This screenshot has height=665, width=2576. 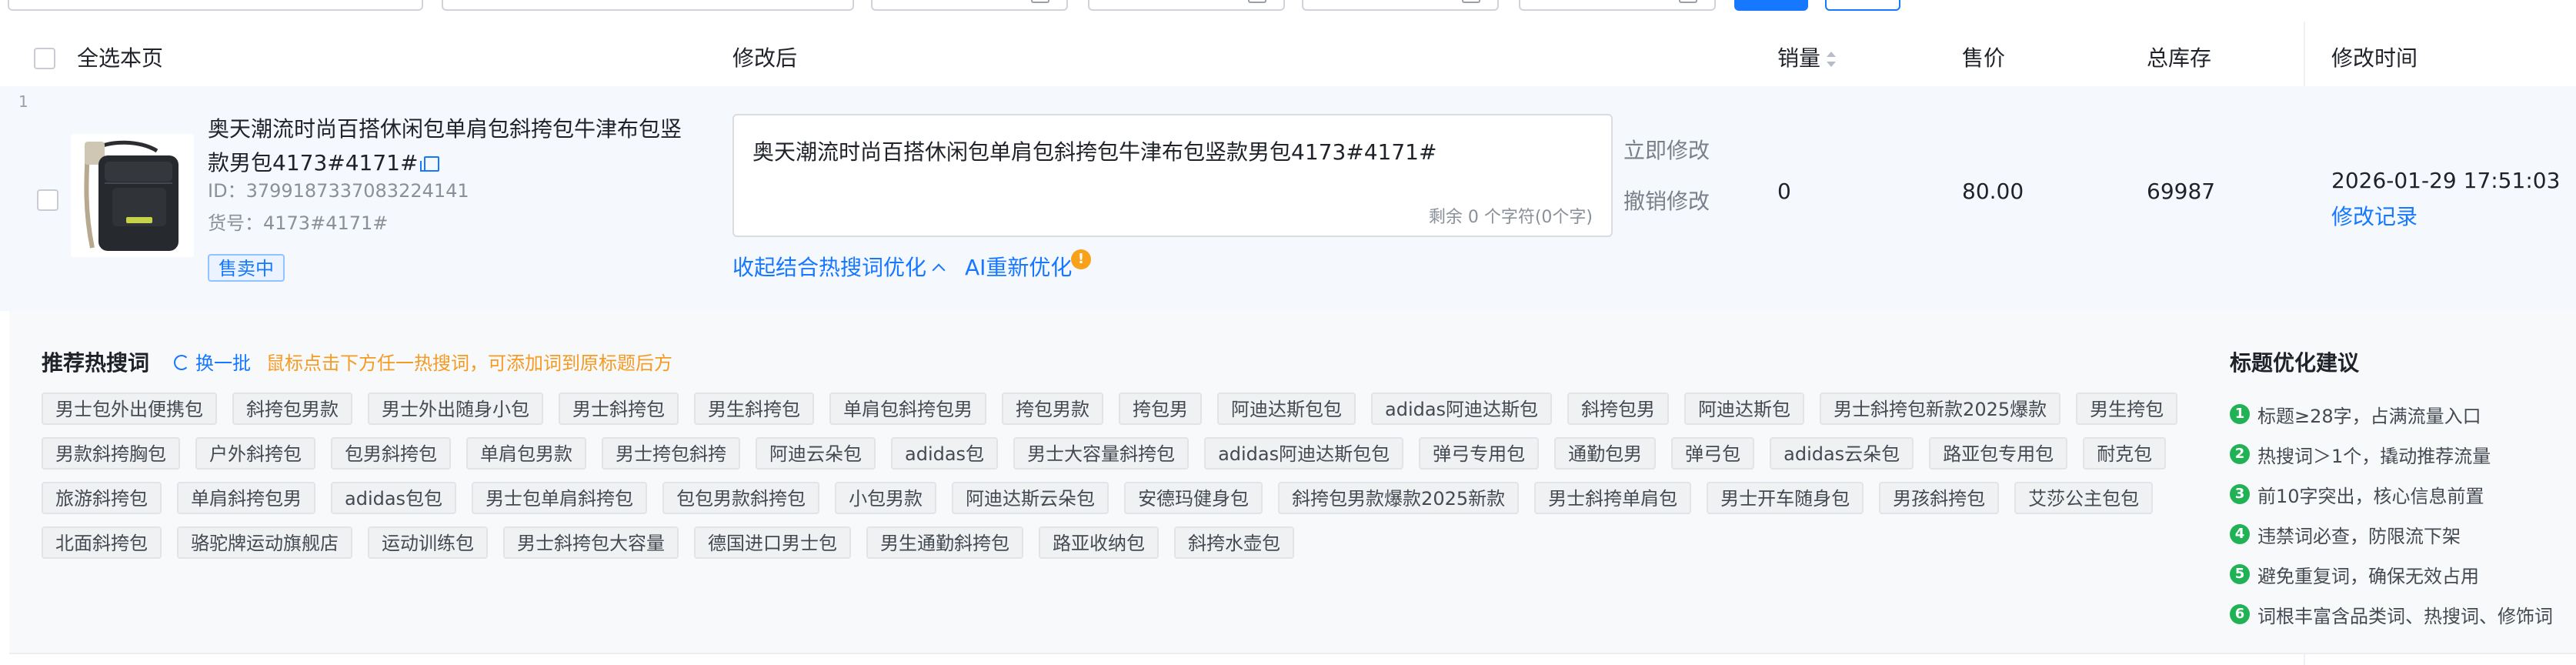 I want to click on hot-word-tag: 挎包男, so click(x=1161, y=409).